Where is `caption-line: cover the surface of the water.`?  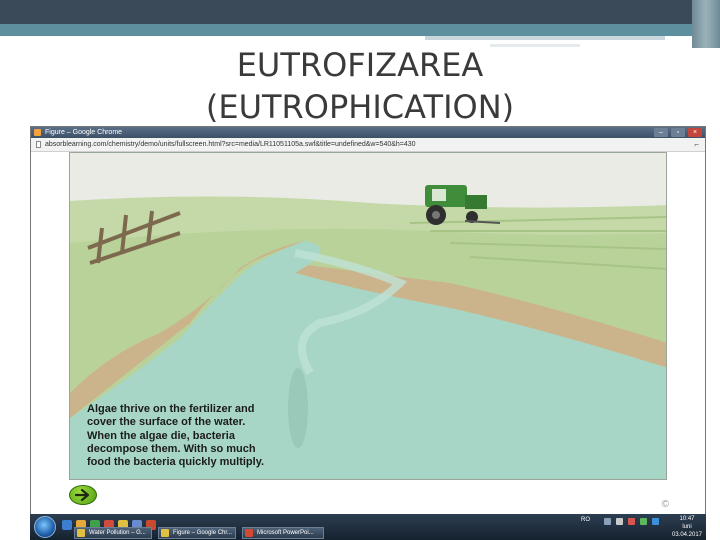
caption-line: cover the surface of the water. is located at coordinates (166, 422).